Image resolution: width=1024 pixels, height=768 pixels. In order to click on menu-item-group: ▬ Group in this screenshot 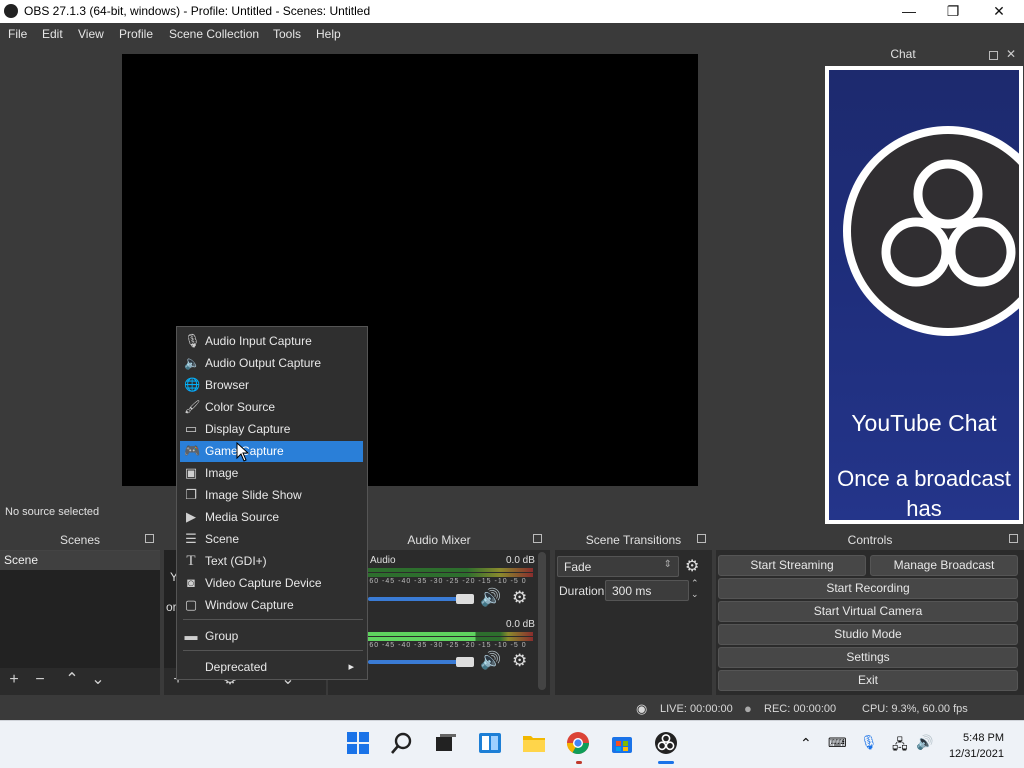, I will do `click(272, 636)`.